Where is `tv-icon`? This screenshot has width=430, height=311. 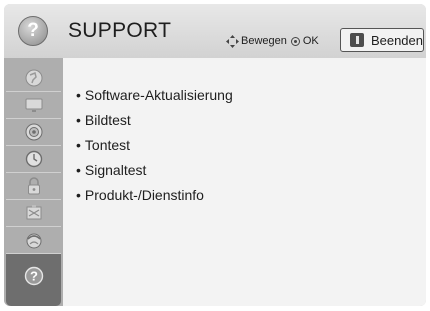
tv-icon is located at coordinates (33, 105).